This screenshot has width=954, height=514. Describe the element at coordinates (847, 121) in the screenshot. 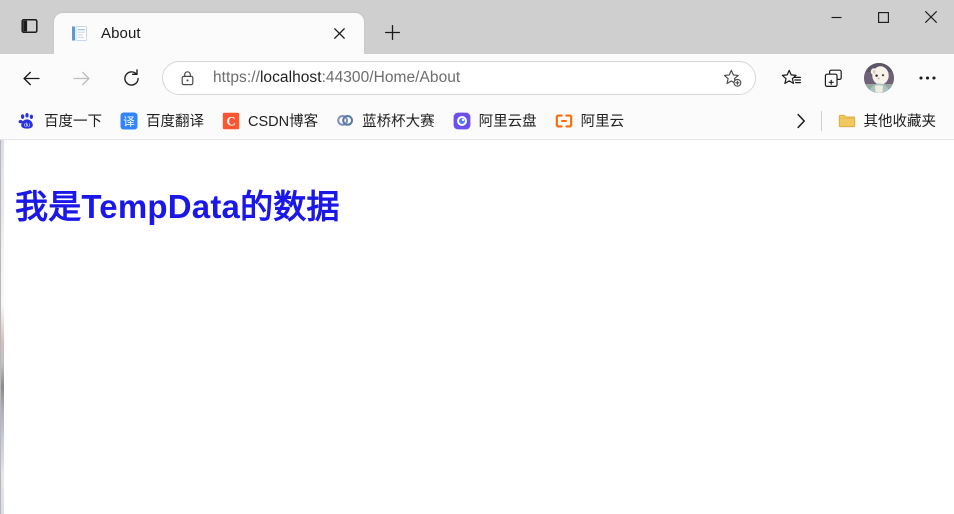

I see `folder-icon` at that location.